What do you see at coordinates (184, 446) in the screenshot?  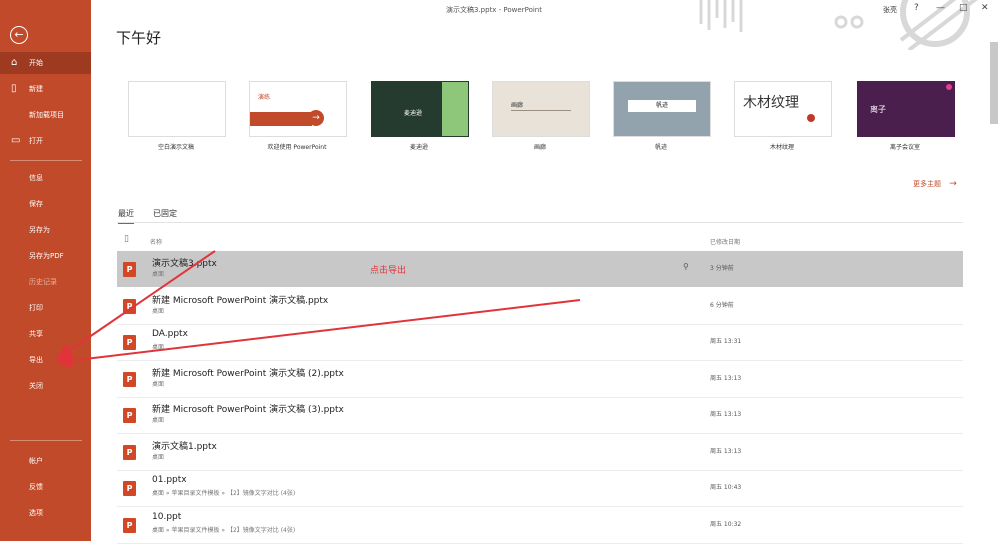 I see `file-name: 演示文稿1.pptx` at bounding box center [184, 446].